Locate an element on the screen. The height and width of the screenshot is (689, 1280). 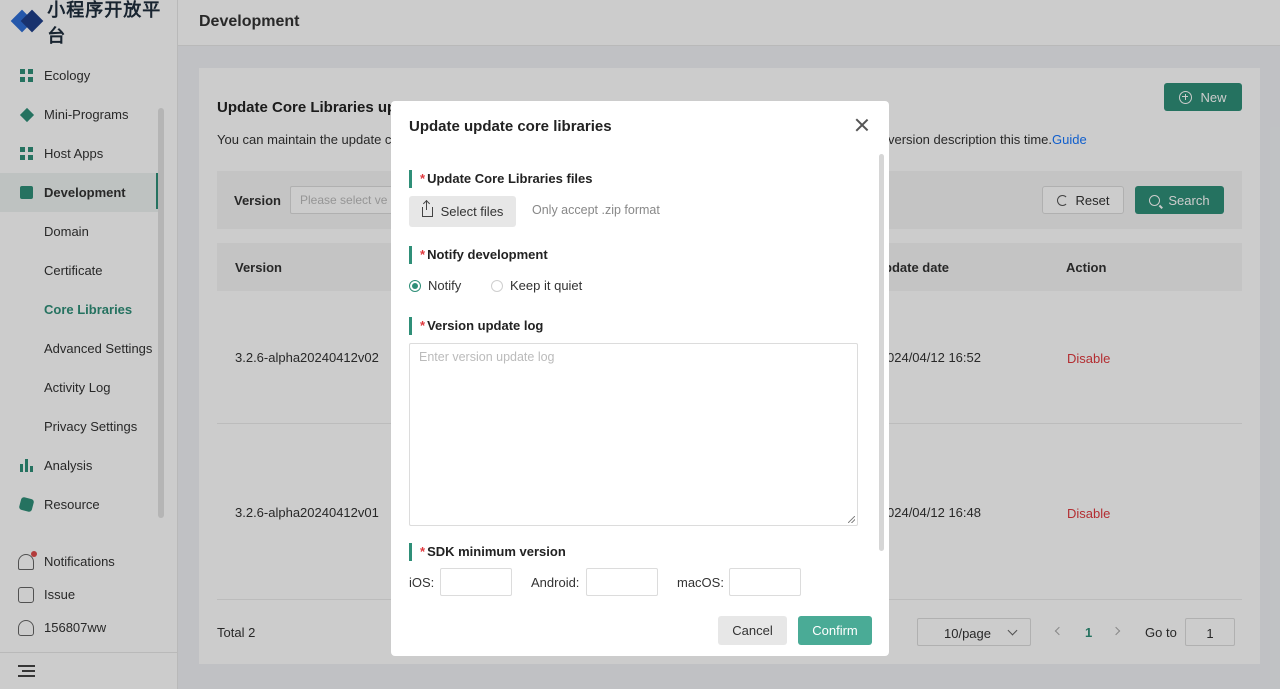
sdk-section-title: * SDK minimum version is located at coordinates (487, 552).